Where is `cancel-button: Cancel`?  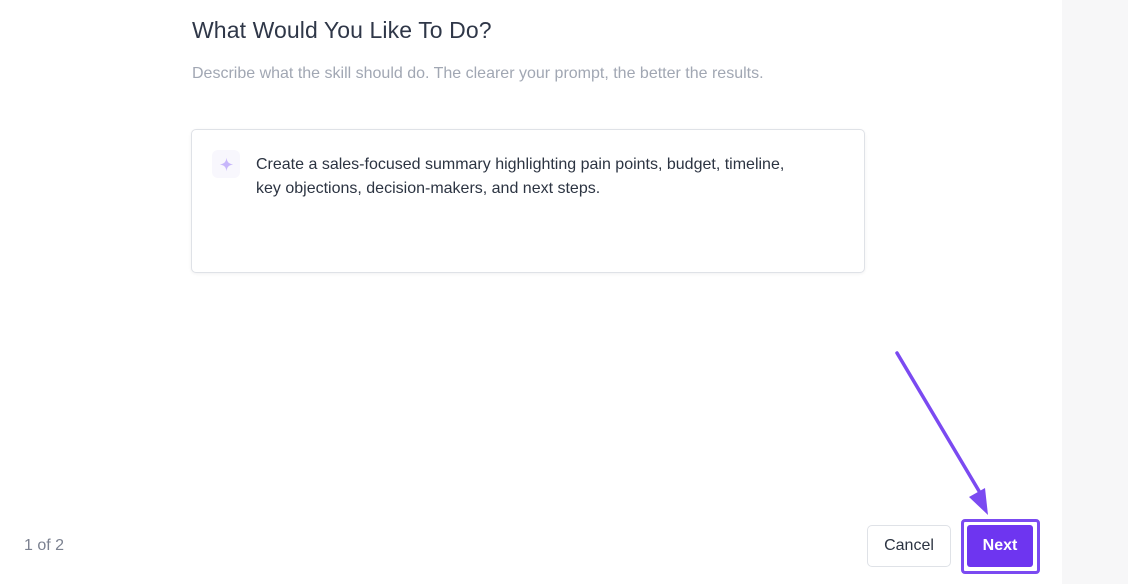 cancel-button: Cancel is located at coordinates (909, 546).